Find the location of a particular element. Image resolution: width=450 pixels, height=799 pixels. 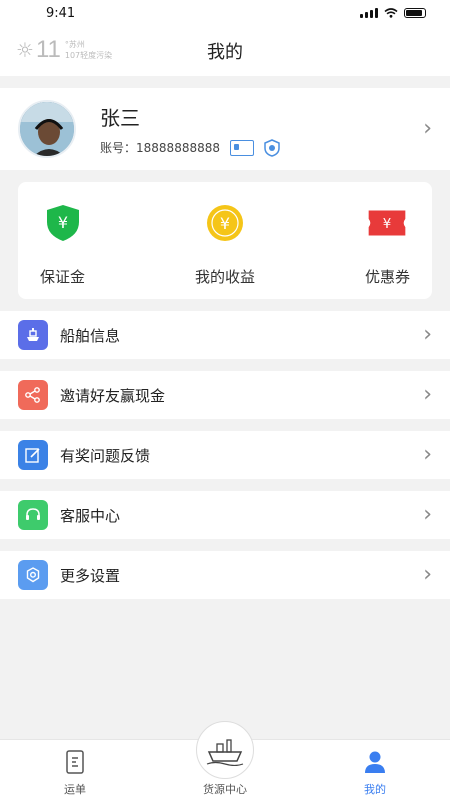

account-label: 账号： is located at coordinates (118, 148).